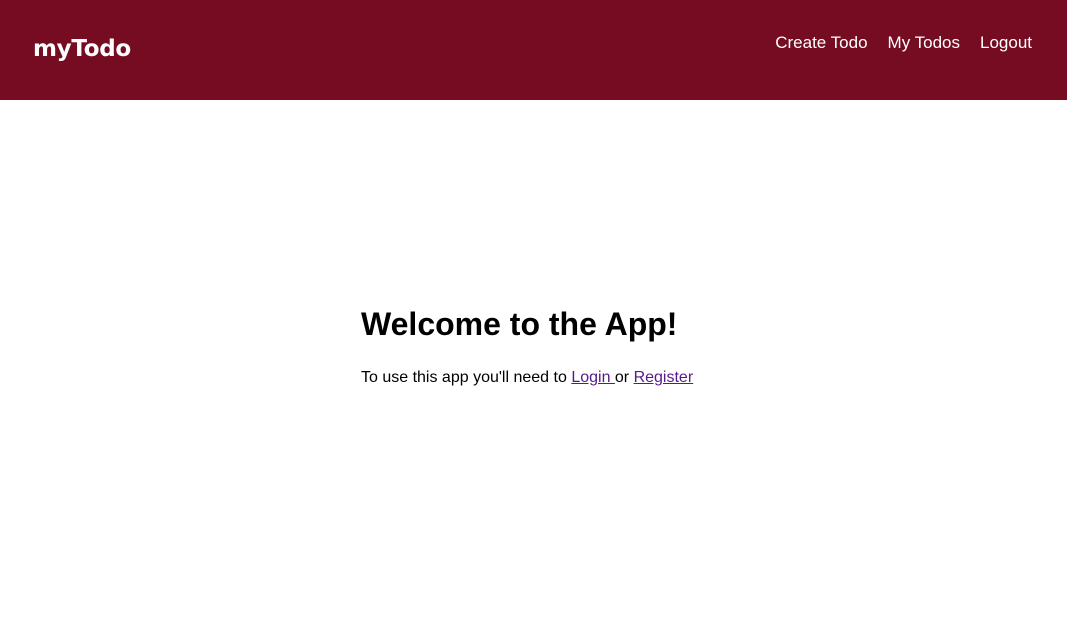 The height and width of the screenshot is (640, 1067). I want to click on app-logo: myTodo, so click(82, 49).